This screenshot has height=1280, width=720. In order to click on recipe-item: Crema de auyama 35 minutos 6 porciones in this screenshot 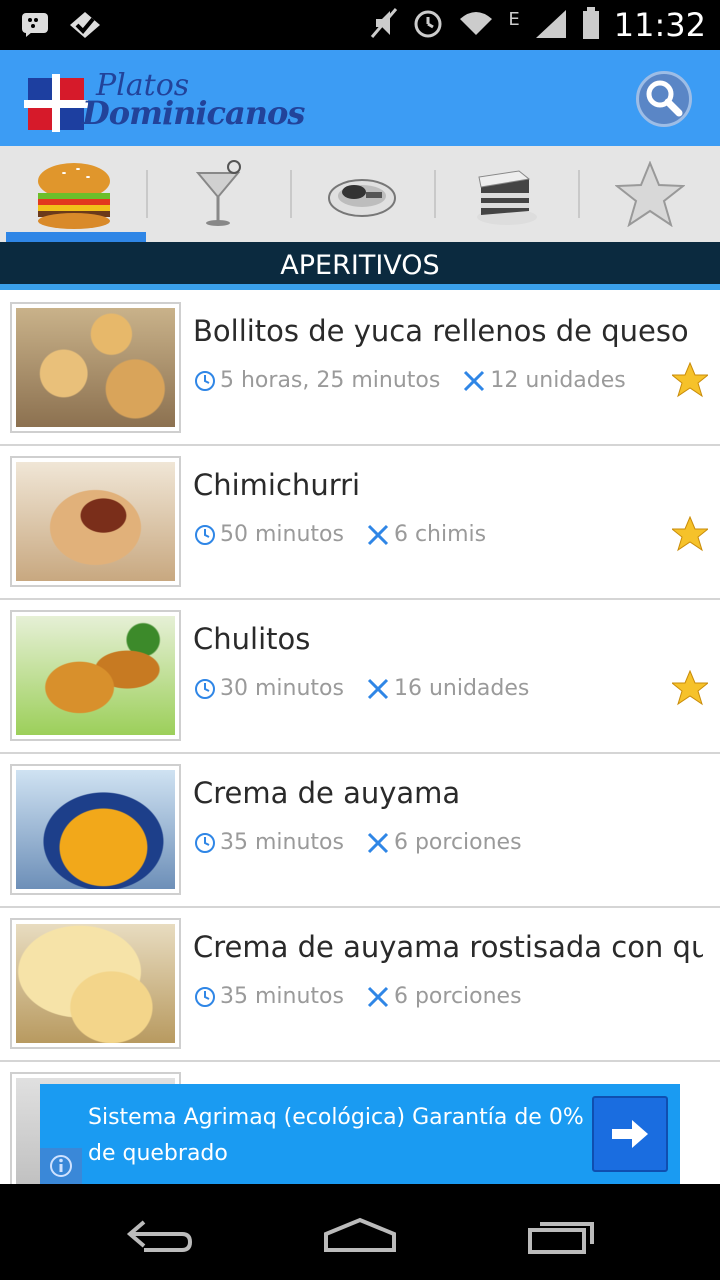, I will do `click(360, 831)`.